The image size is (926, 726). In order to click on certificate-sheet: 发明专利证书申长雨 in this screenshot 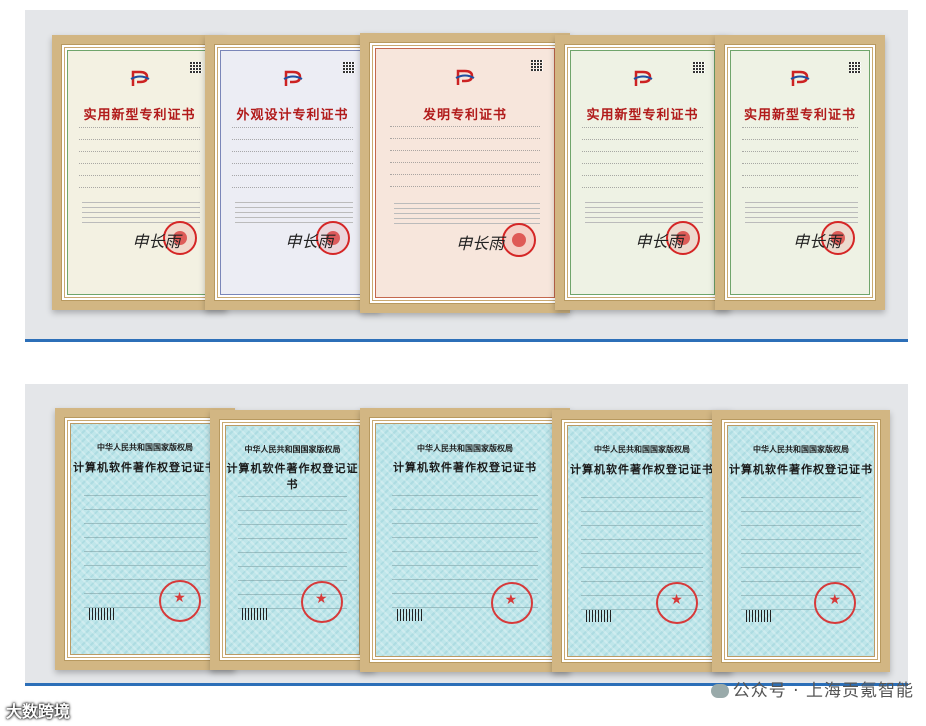, I will do `click(465, 173)`.